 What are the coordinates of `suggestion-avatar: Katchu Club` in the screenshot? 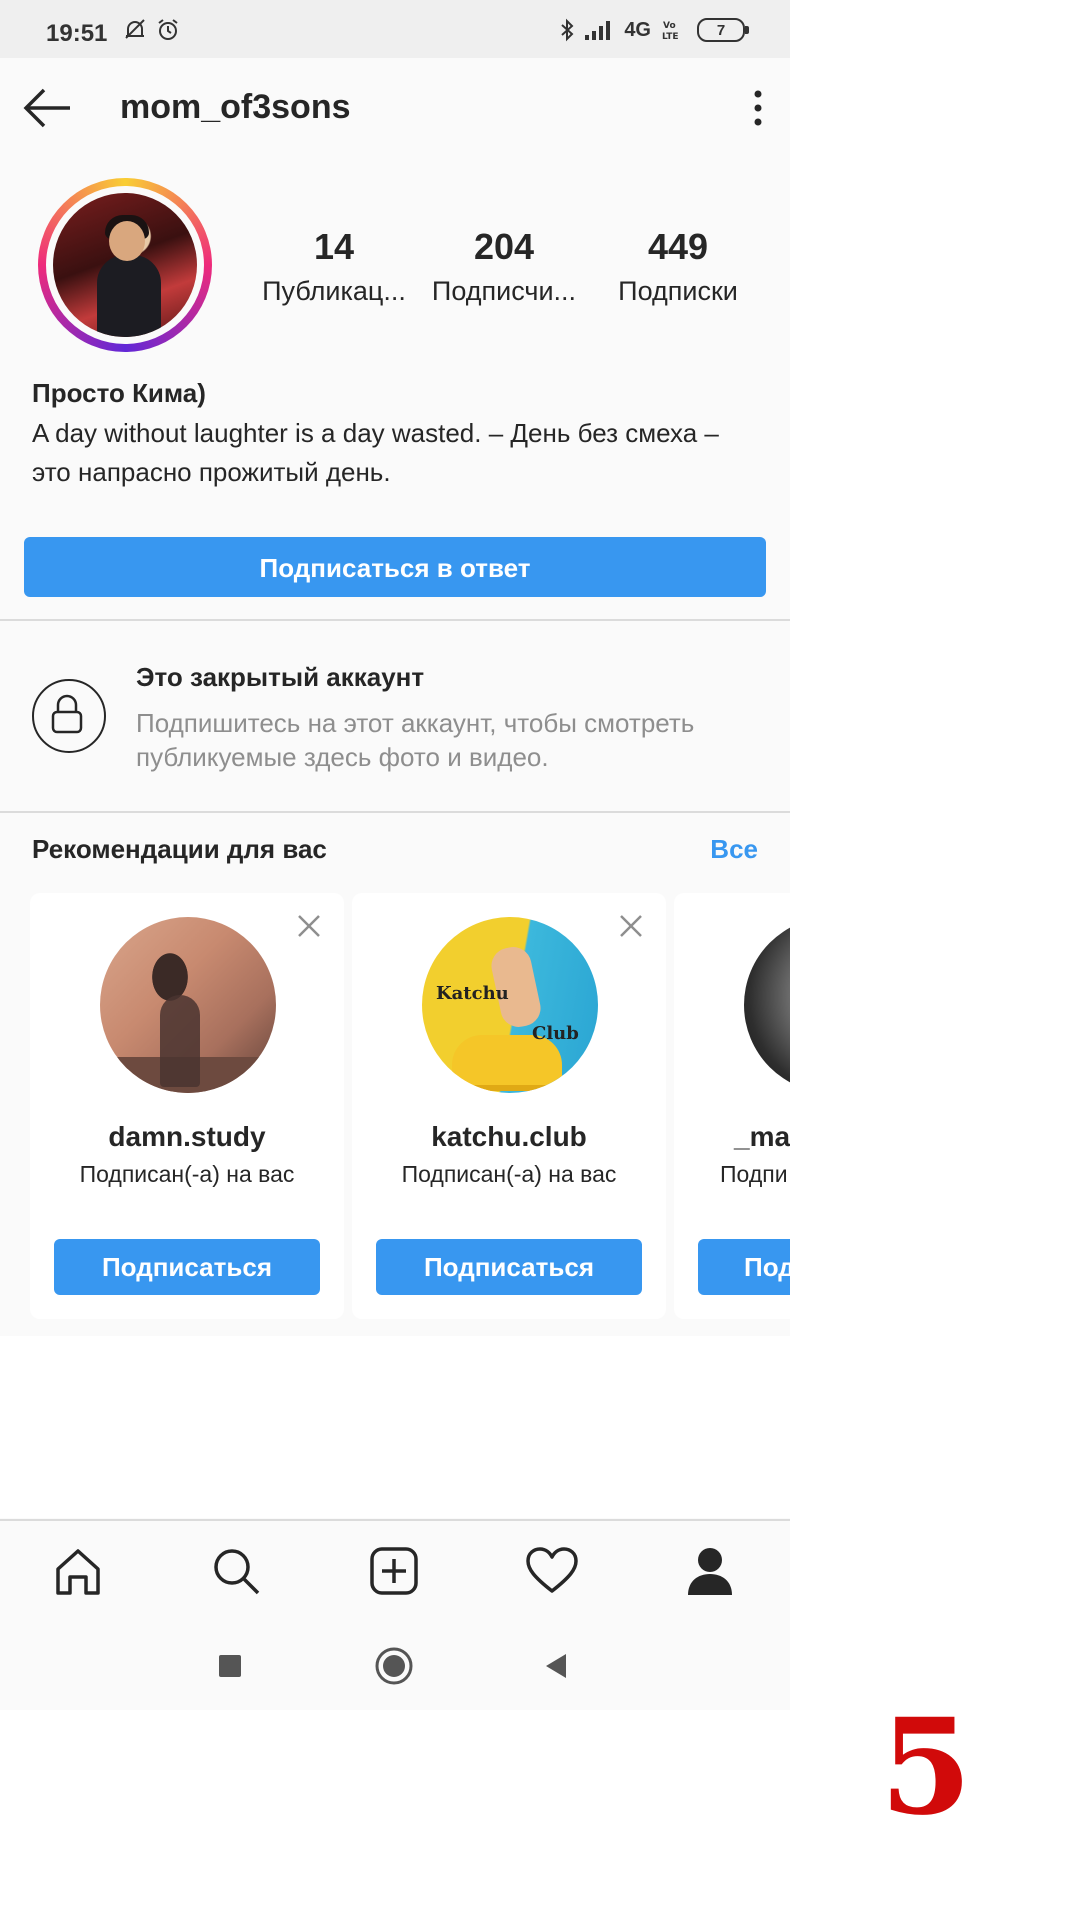 It's located at (510, 1005).